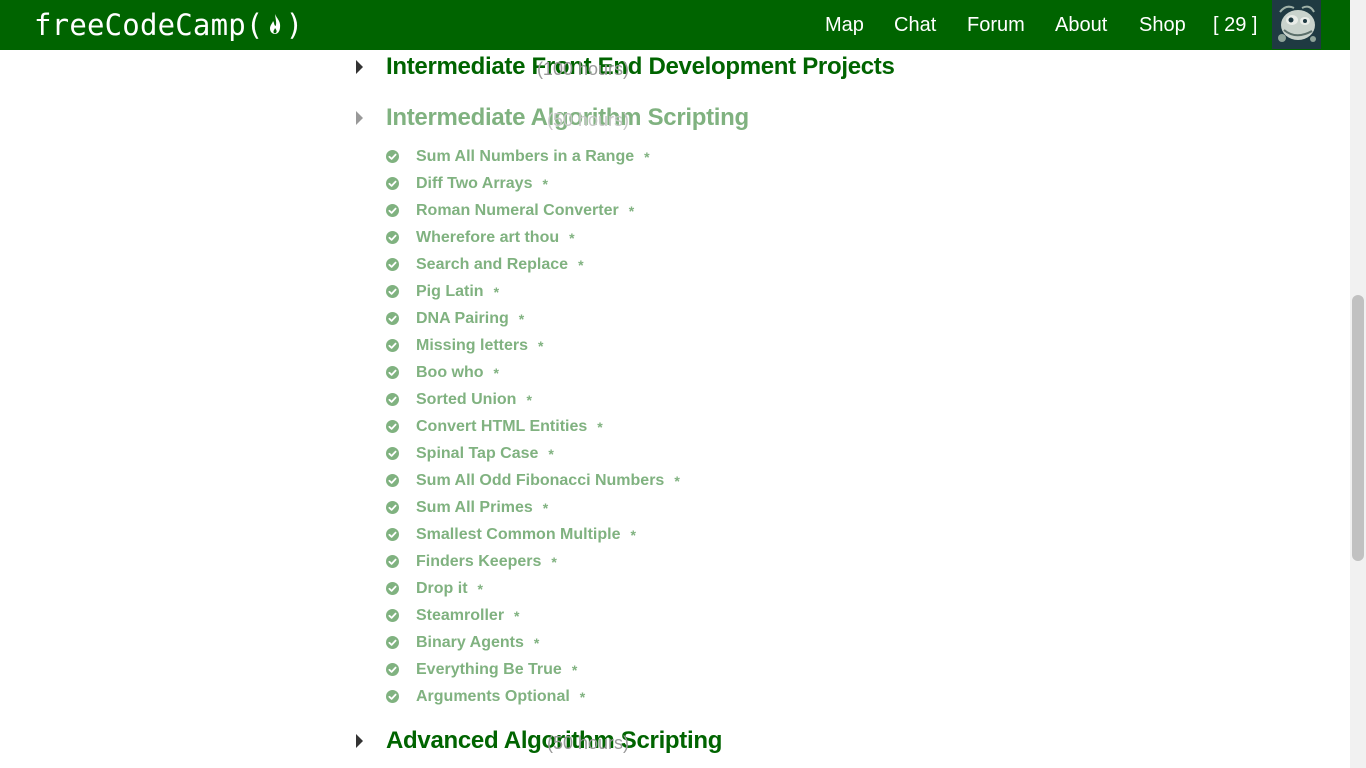 This screenshot has height=768, width=1366. I want to click on challenge-name: Spinal Tap Case, so click(477, 454).